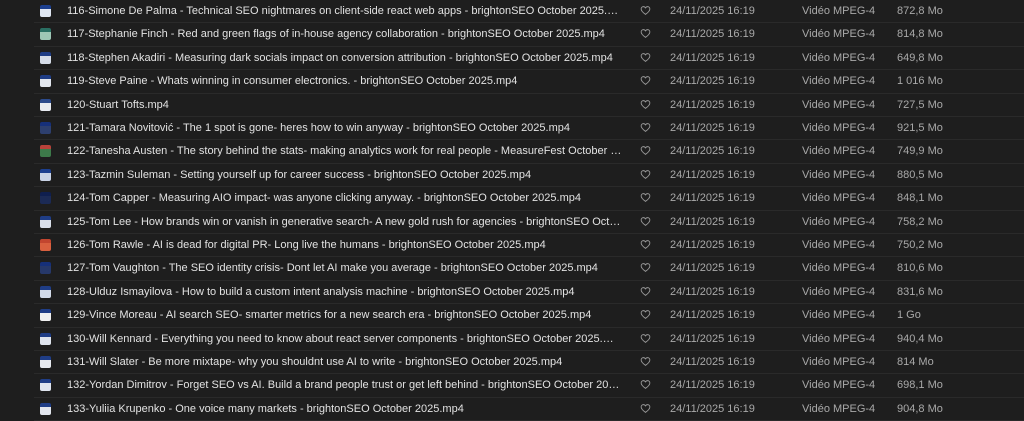 This screenshot has width=1024, height=421. What do you see at coordinates (920, 245) in the screenshot?
I see `file-size: 750,2 Mo` at bounding box center [920, 245].